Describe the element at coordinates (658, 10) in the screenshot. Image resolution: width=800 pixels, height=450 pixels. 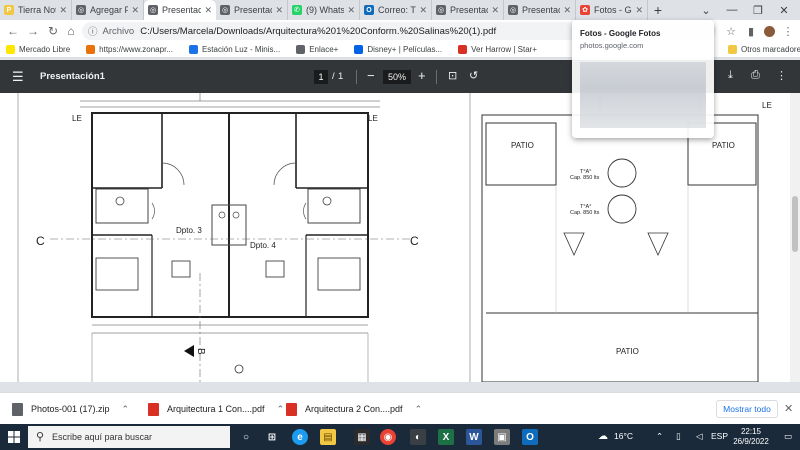
I see `new-tab-button: +` at that location.